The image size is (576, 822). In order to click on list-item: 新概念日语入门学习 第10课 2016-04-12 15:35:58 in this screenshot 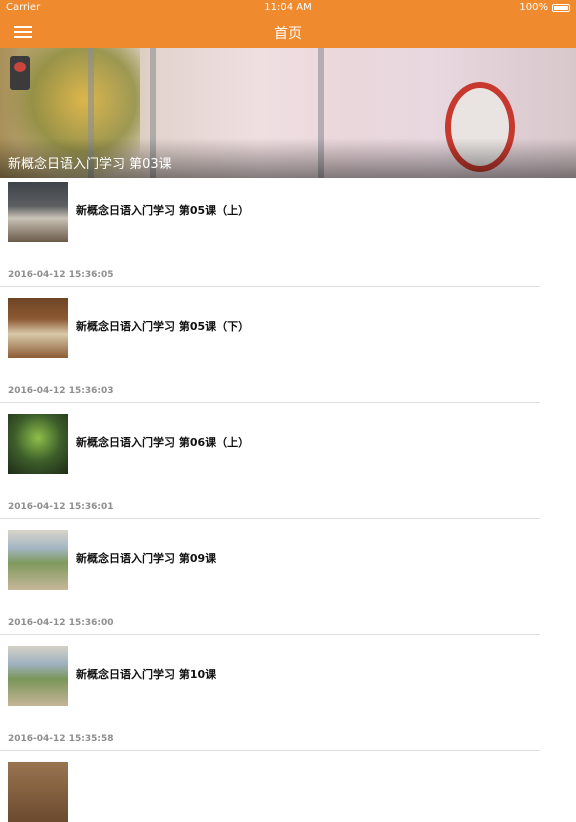, I will do `click(288, 700)`.